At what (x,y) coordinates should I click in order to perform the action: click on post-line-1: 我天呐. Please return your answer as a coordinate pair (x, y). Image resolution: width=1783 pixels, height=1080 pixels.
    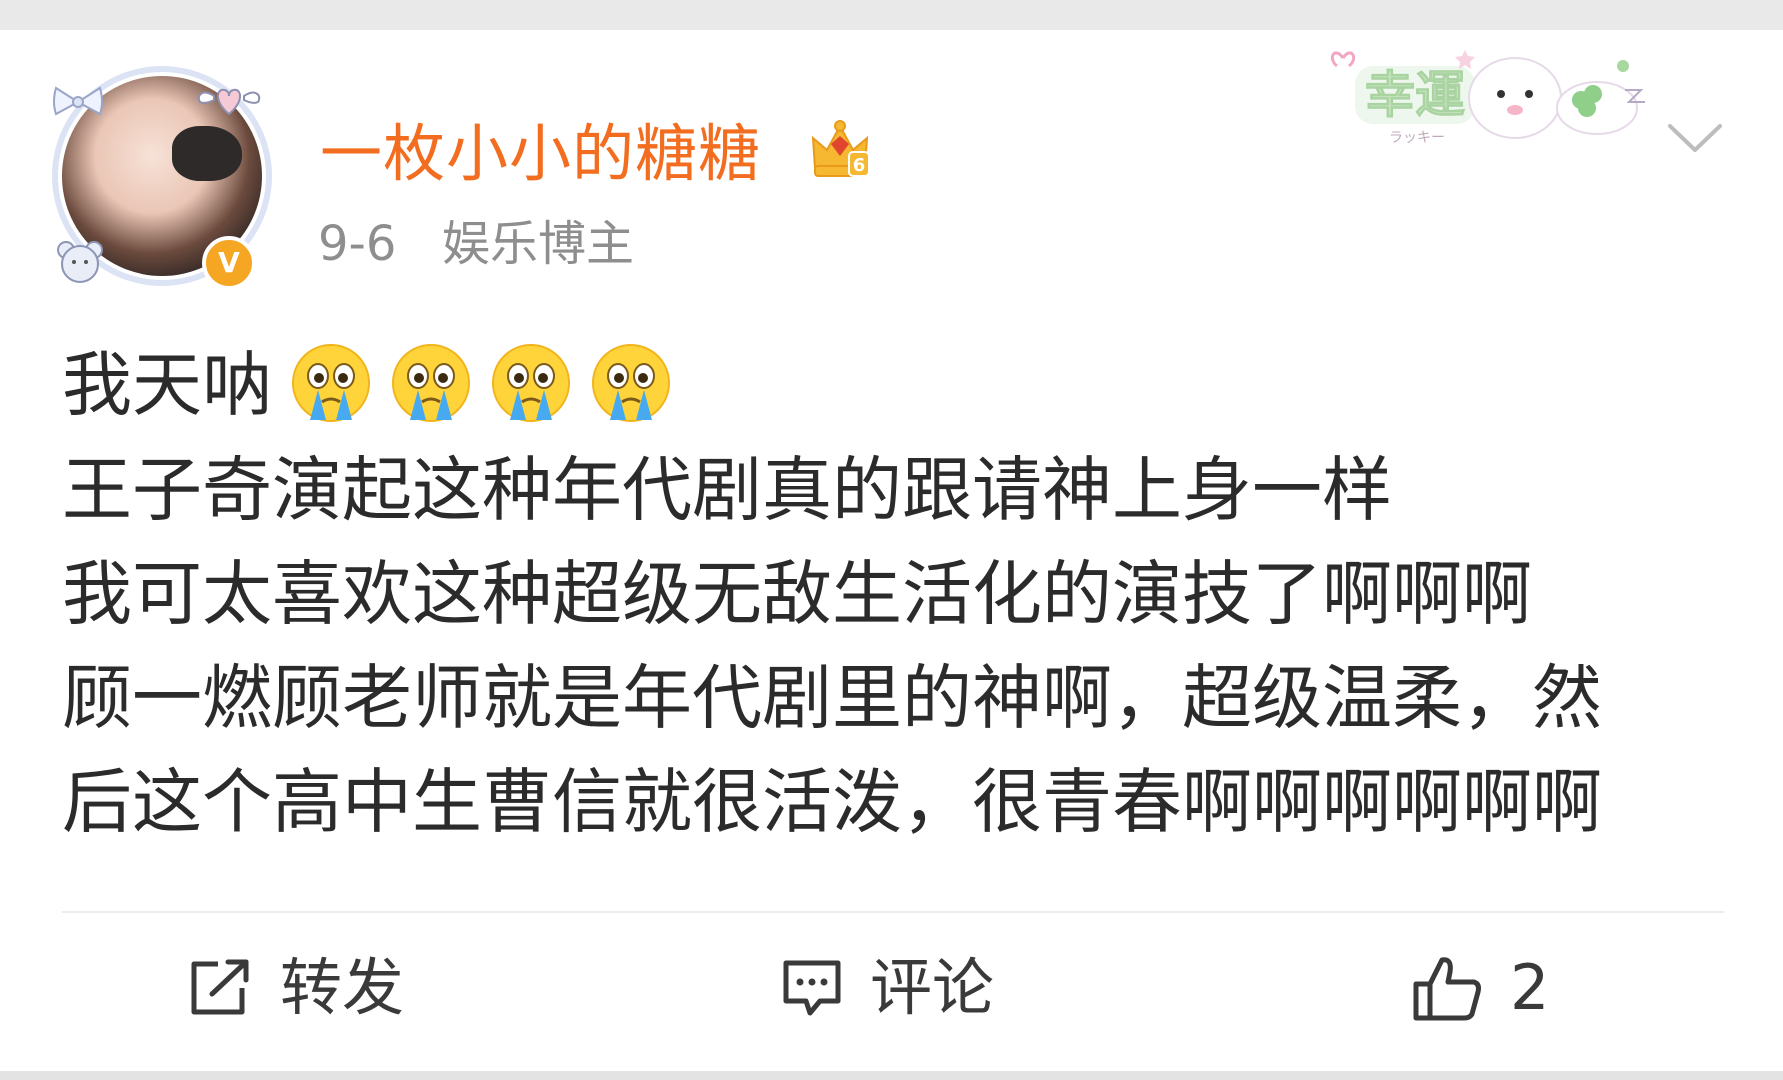
    Looking at the image, I should click on (167, 385).